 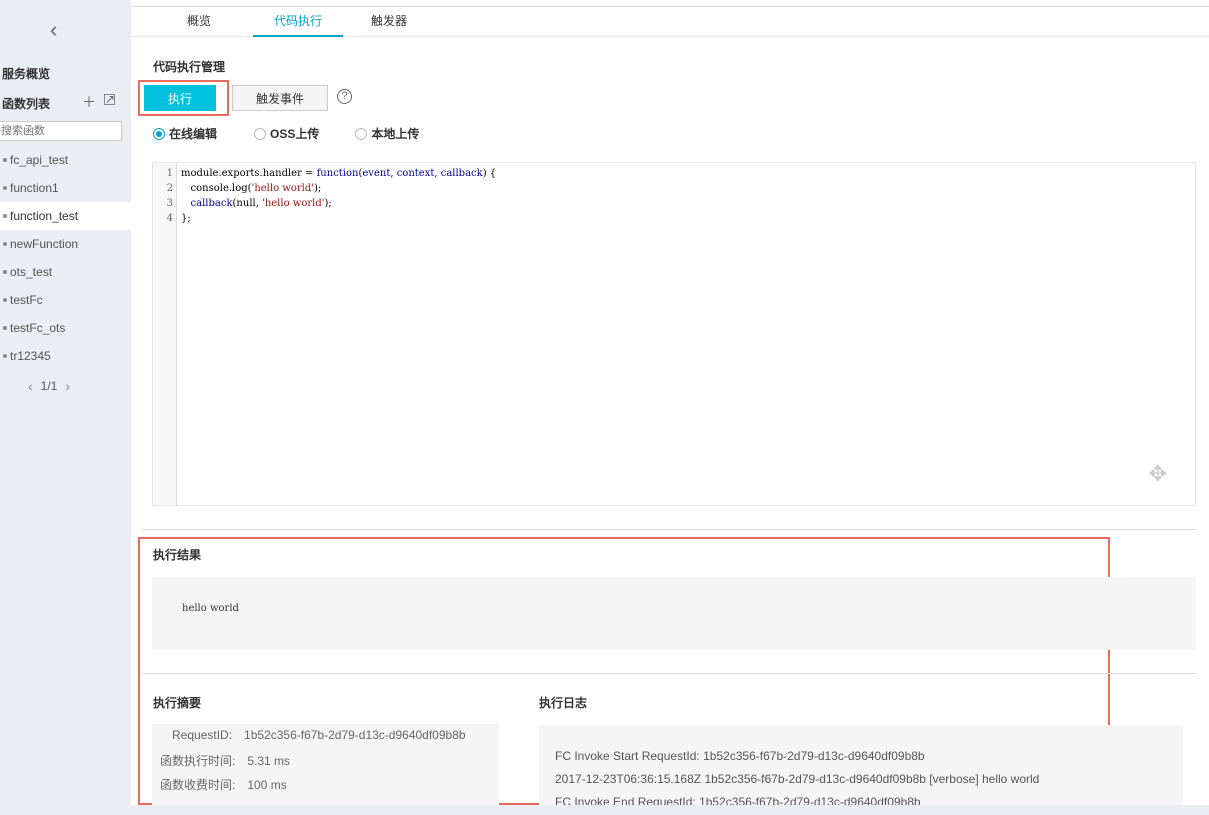 I want to click on radio-oss-upload: OSS上传, so click(x=286, y=133).